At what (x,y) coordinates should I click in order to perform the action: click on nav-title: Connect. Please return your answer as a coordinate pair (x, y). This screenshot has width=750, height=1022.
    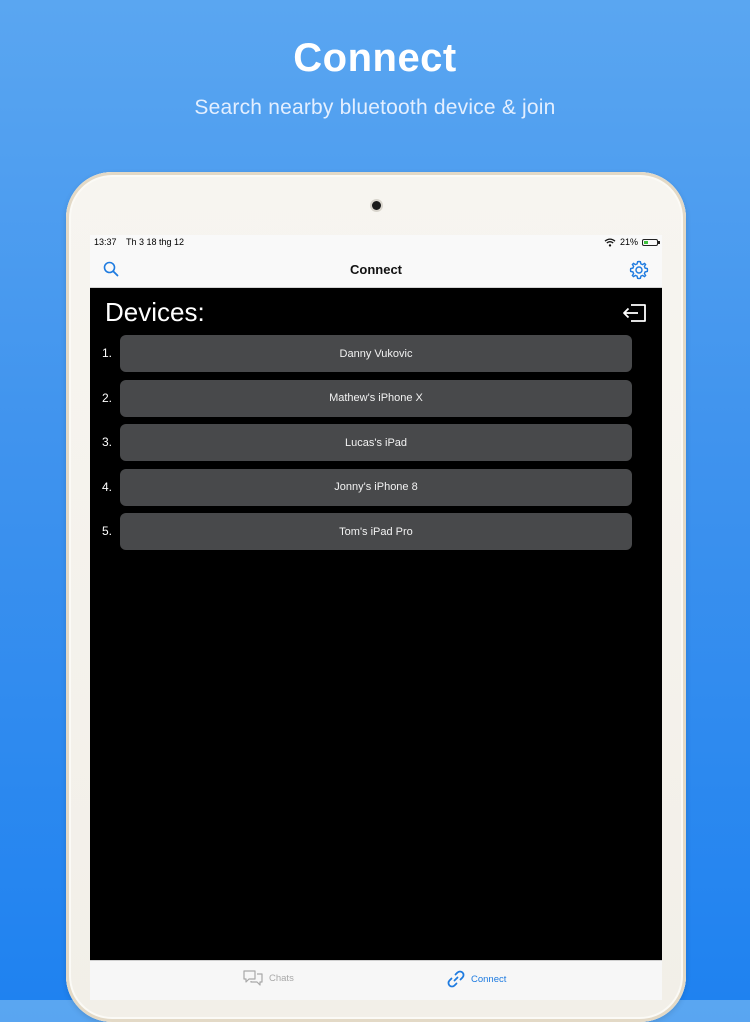
    Looking at the image, I should click on (376, 269).